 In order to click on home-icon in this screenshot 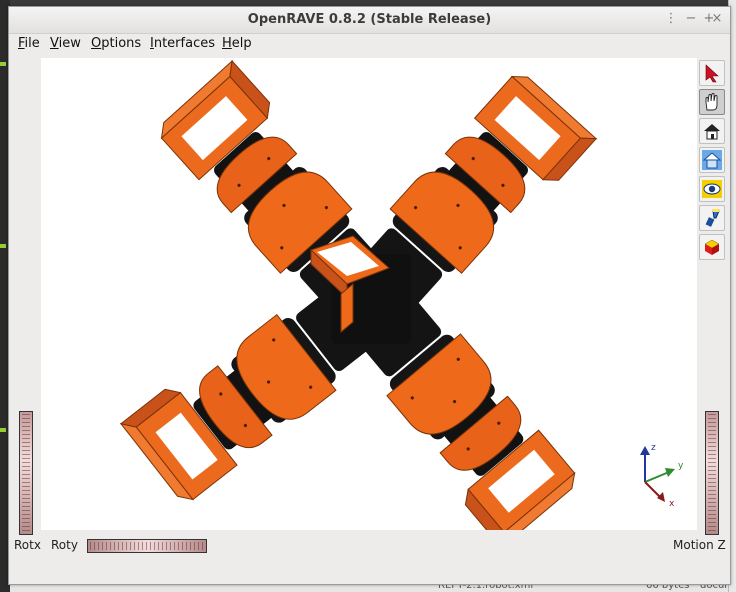, I will do `click(712, 132)`.